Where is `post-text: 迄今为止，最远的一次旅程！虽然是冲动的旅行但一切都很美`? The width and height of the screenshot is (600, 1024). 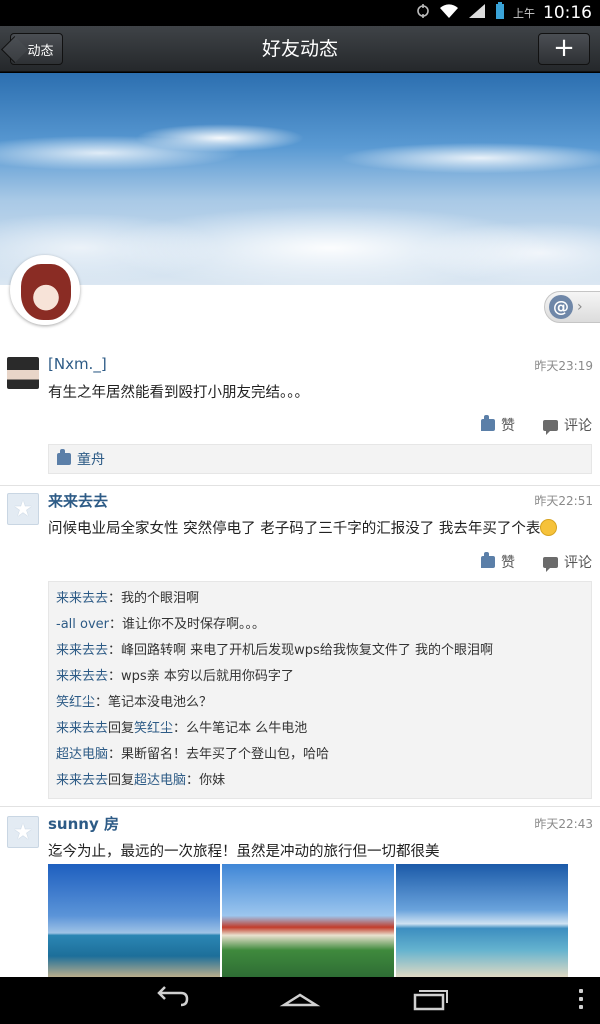 post-text: 迄今为止，最远的一次旅程！虽然是冲动的旅行但一切都很美 is located at coordinates (244, 852).